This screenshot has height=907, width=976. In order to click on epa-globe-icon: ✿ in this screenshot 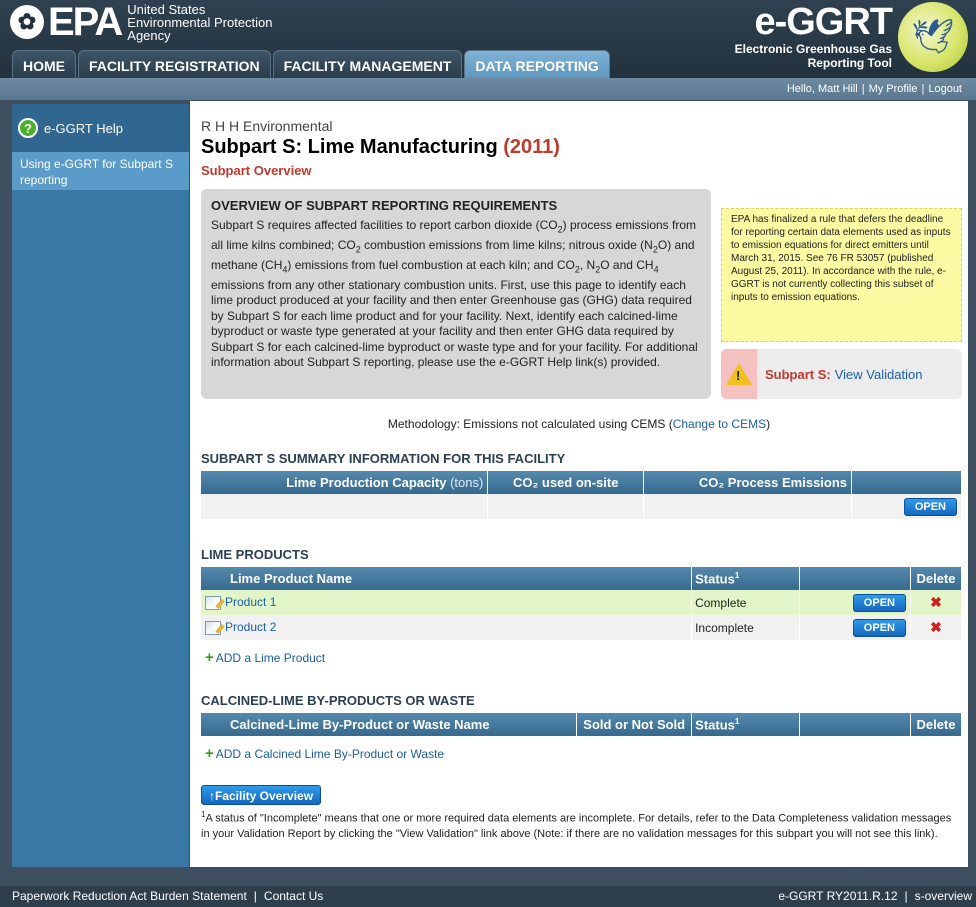, I will do `click(27, 22)`.